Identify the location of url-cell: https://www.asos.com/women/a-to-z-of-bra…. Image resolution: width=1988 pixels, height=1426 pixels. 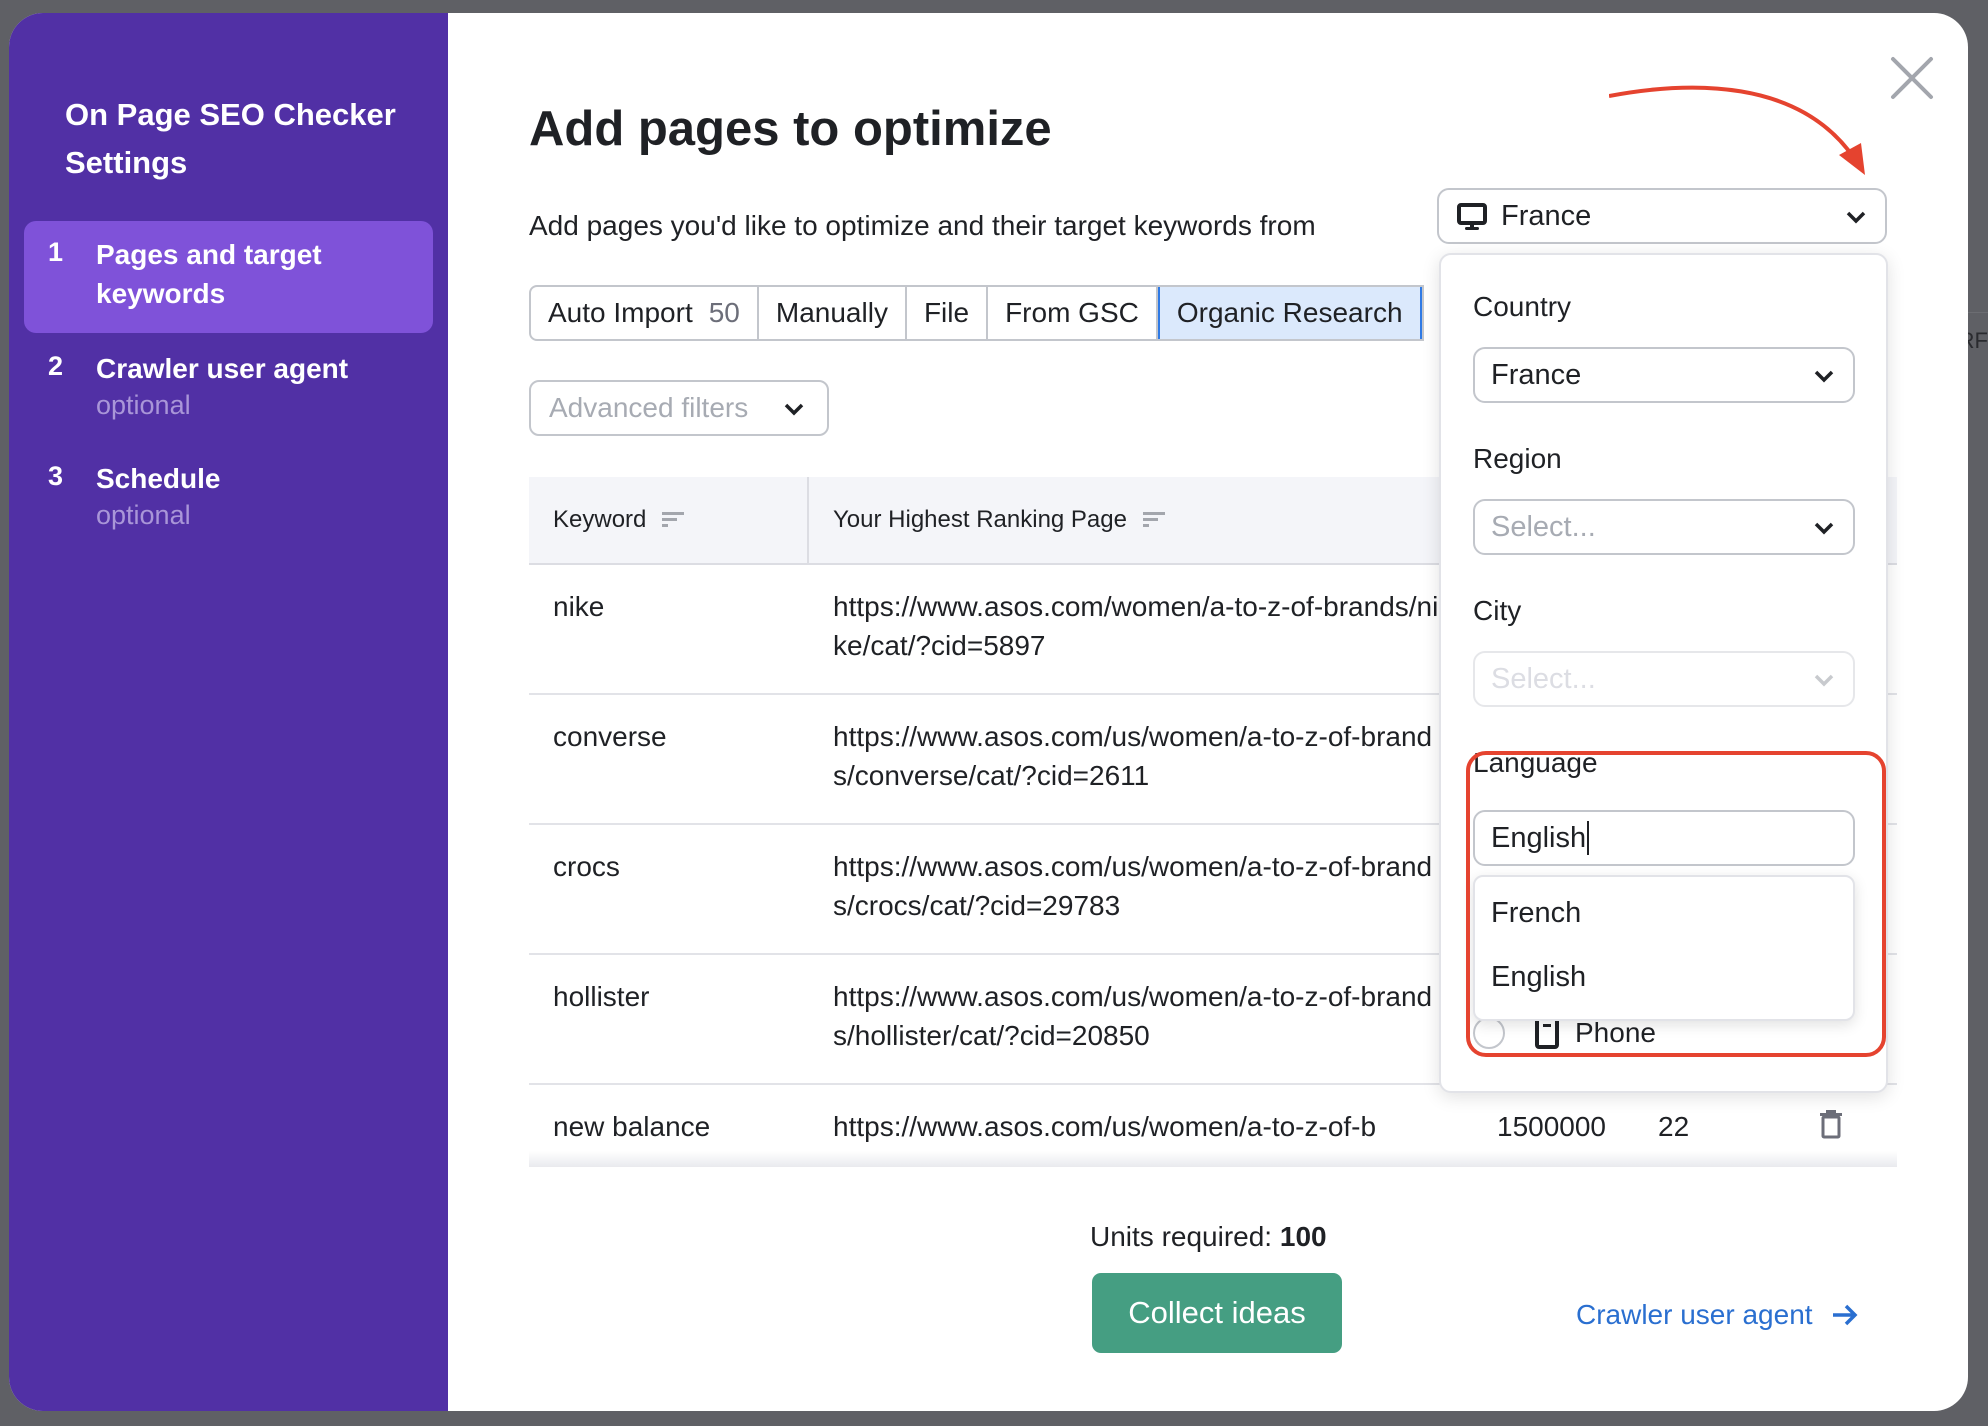
(1138, 627).